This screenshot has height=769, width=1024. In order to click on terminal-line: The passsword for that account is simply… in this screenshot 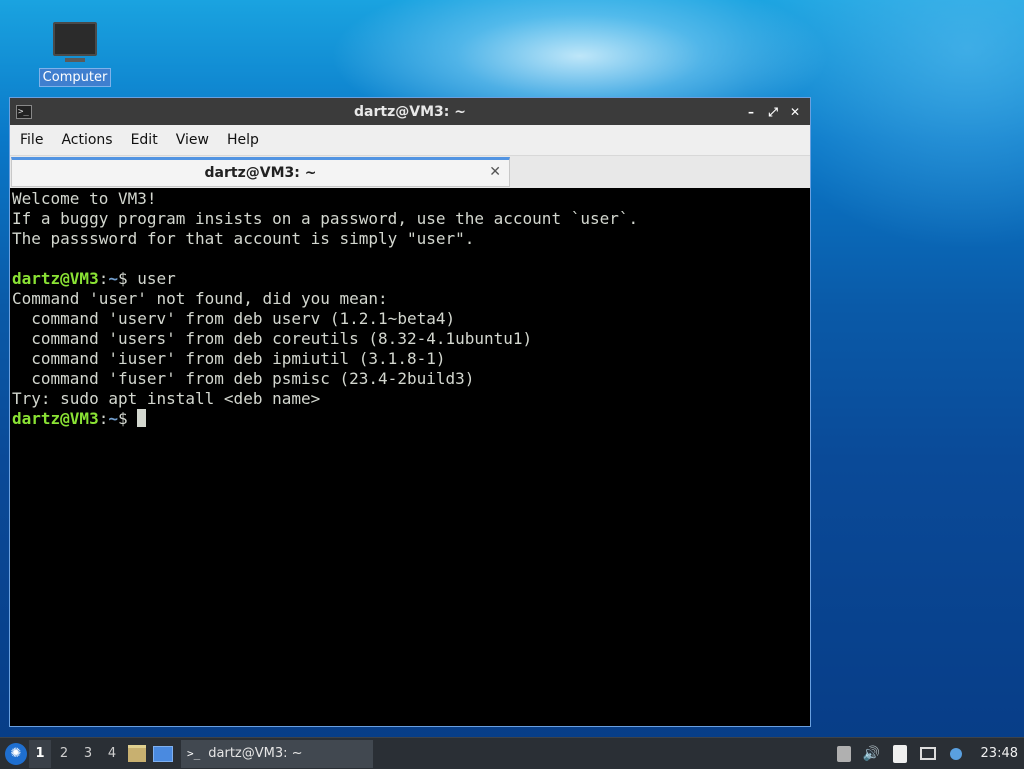, I will do `click(243, 238)`.